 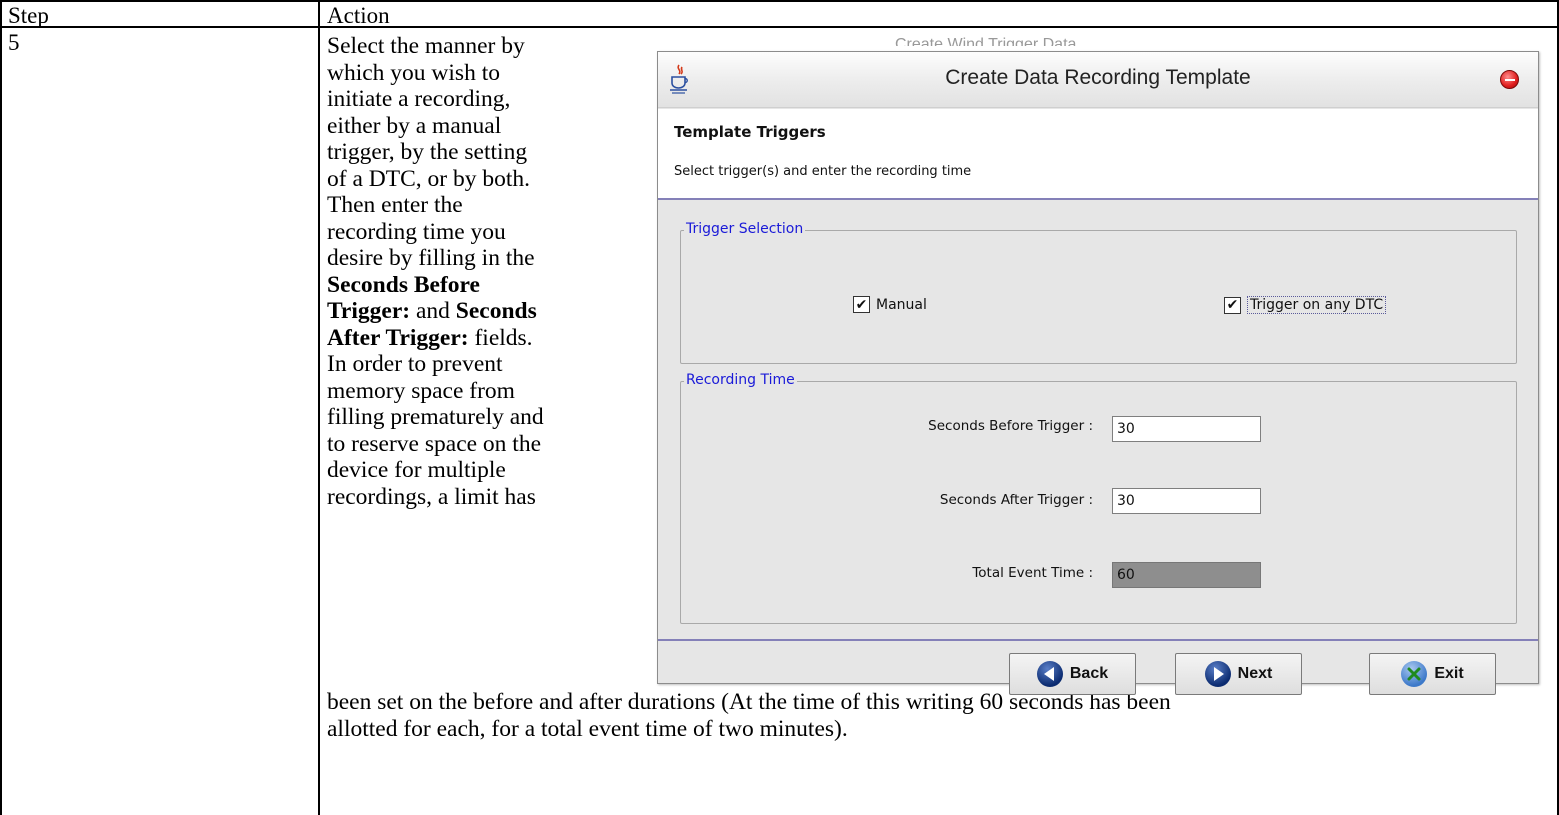 What do you see at coordinates (426, 46) in the screenshot?
I see `description-text: Select the manner by` at bounding box center [426, 46].